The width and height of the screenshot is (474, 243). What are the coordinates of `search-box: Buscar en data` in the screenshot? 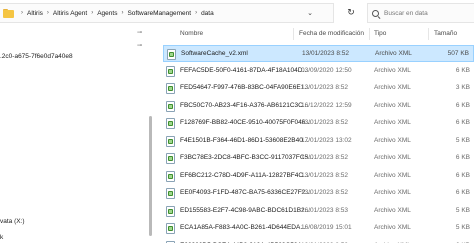 It's located at (420, 13).